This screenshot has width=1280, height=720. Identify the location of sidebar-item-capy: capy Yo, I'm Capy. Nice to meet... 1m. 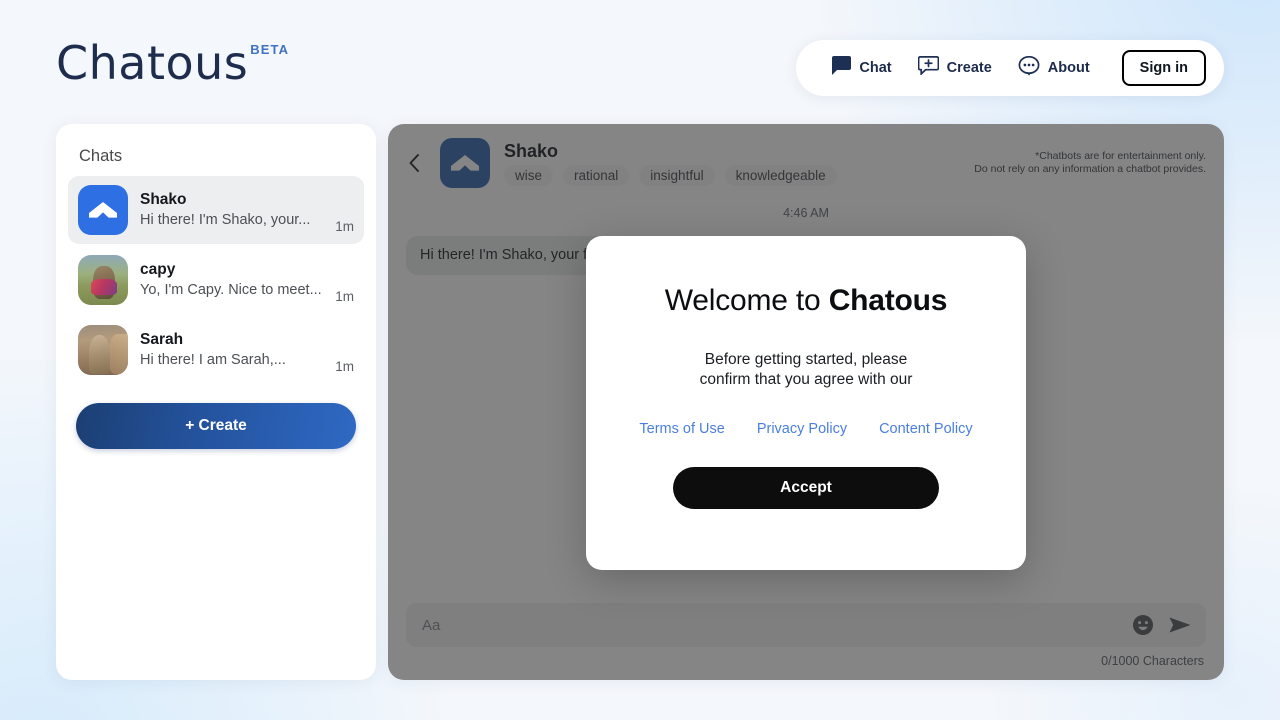
(216, 280).